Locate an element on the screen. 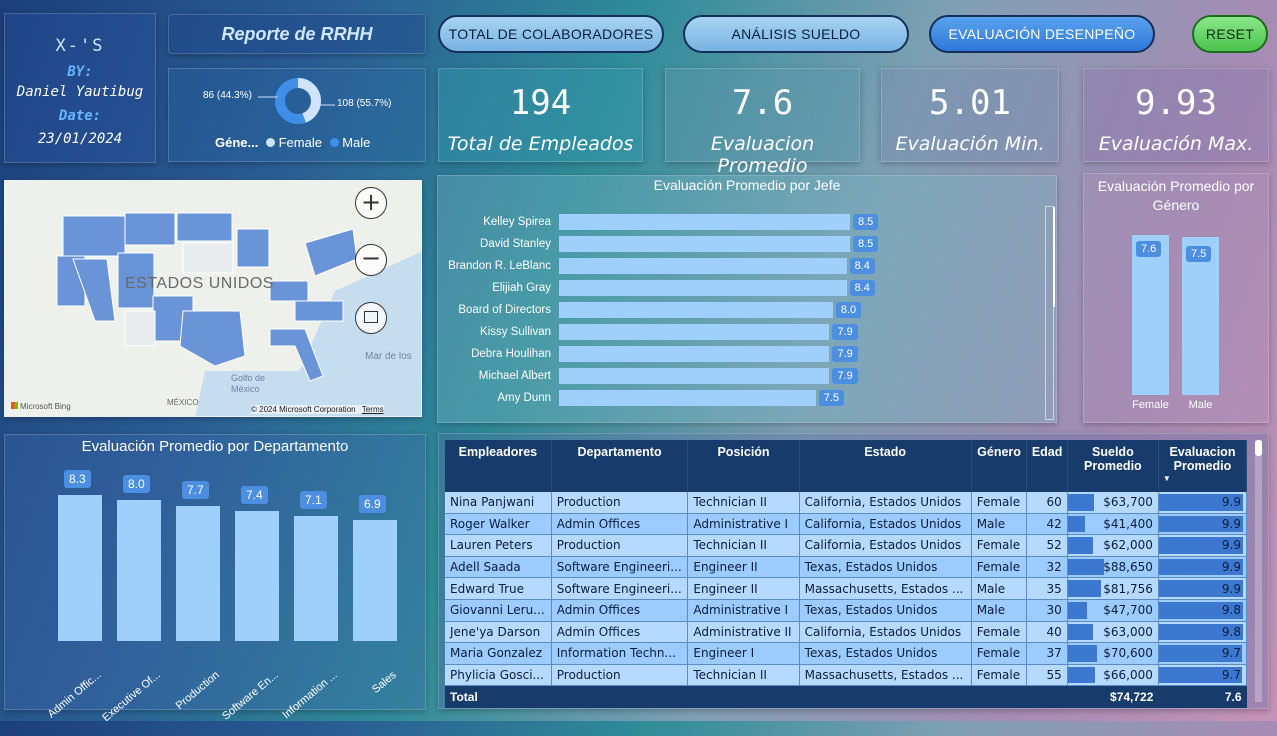 Image resolution: width=1277 pixels, height=736 pixels. map-select-button is located at coordinates (371, 318).